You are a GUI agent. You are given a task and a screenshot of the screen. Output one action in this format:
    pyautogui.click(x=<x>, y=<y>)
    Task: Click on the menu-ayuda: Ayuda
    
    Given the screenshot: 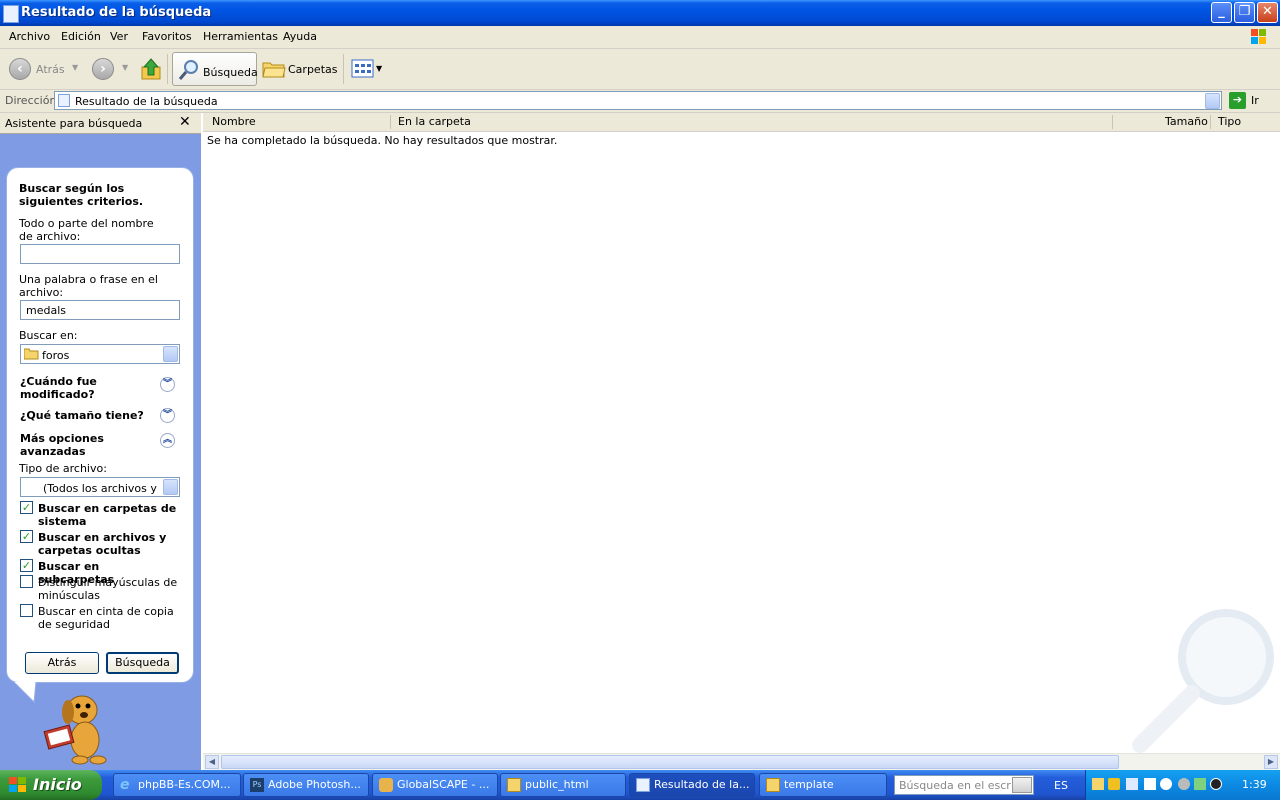 What is the action you would take?
    pyautogui.click(x=300, y=36)
    